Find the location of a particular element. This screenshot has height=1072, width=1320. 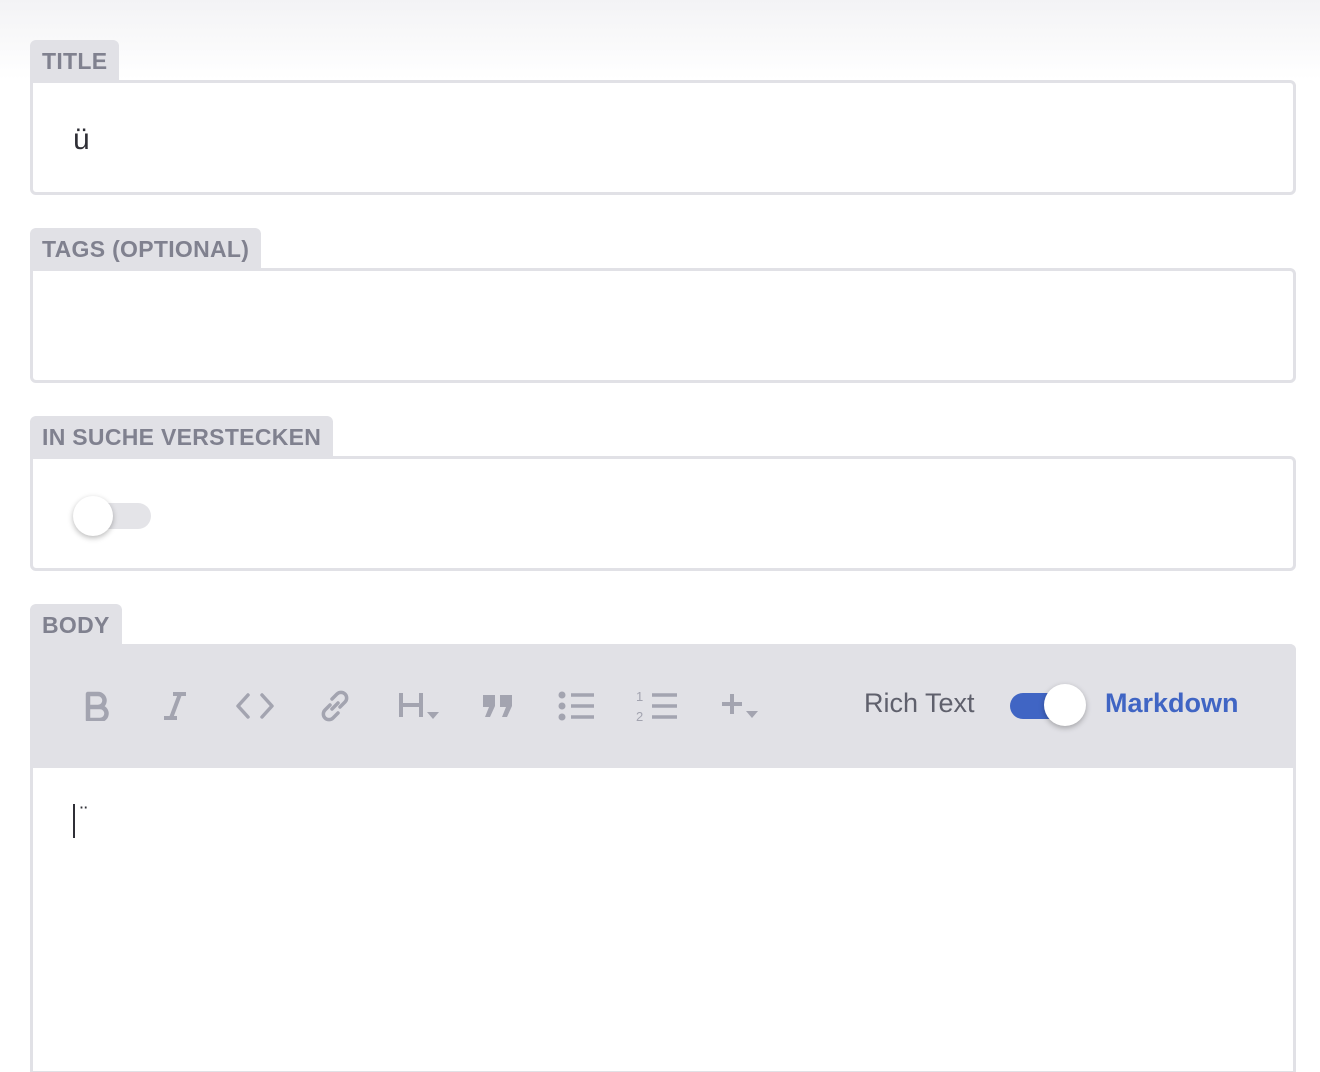

italic-icon is located at coordinates (175, 706).